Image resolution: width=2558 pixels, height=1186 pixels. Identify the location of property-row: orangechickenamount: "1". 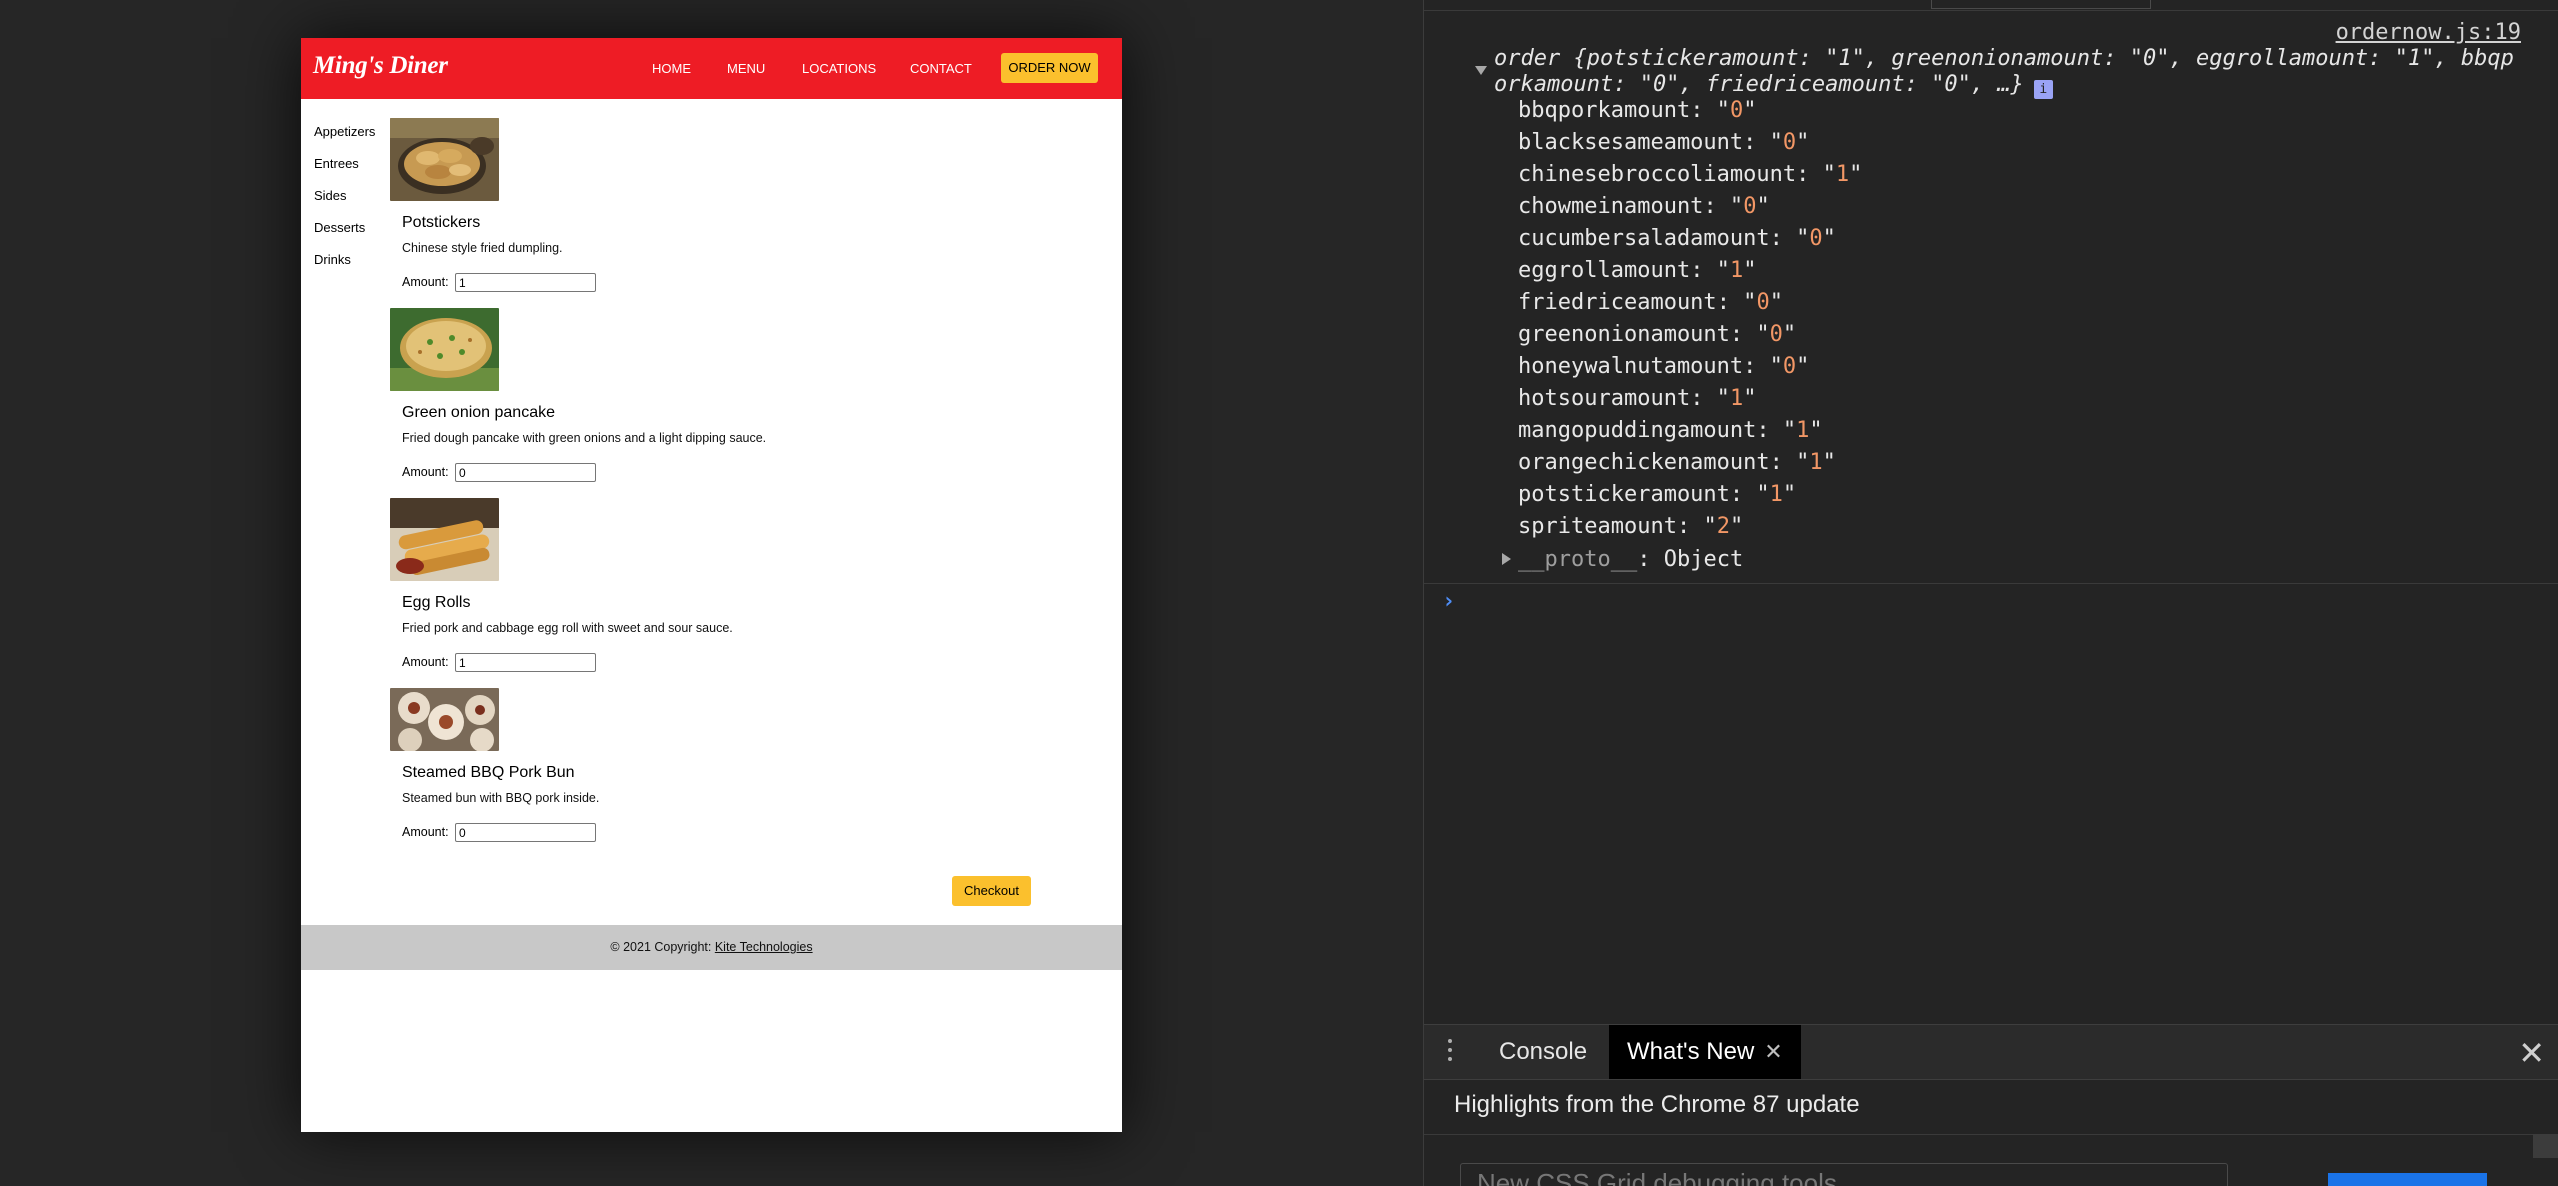
(1677, 462).